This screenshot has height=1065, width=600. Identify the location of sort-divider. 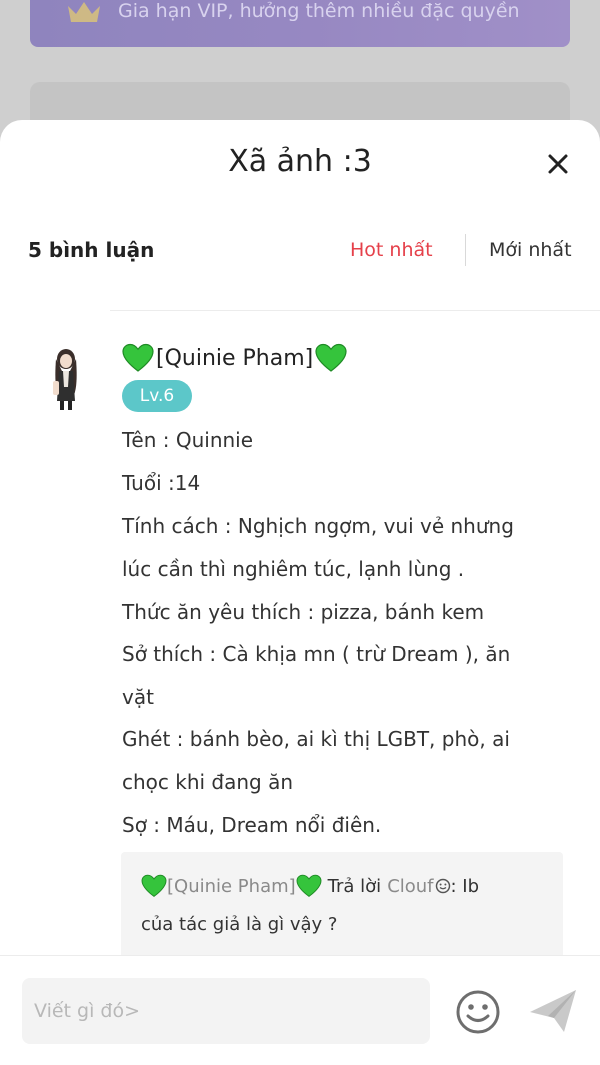
(465, 250).